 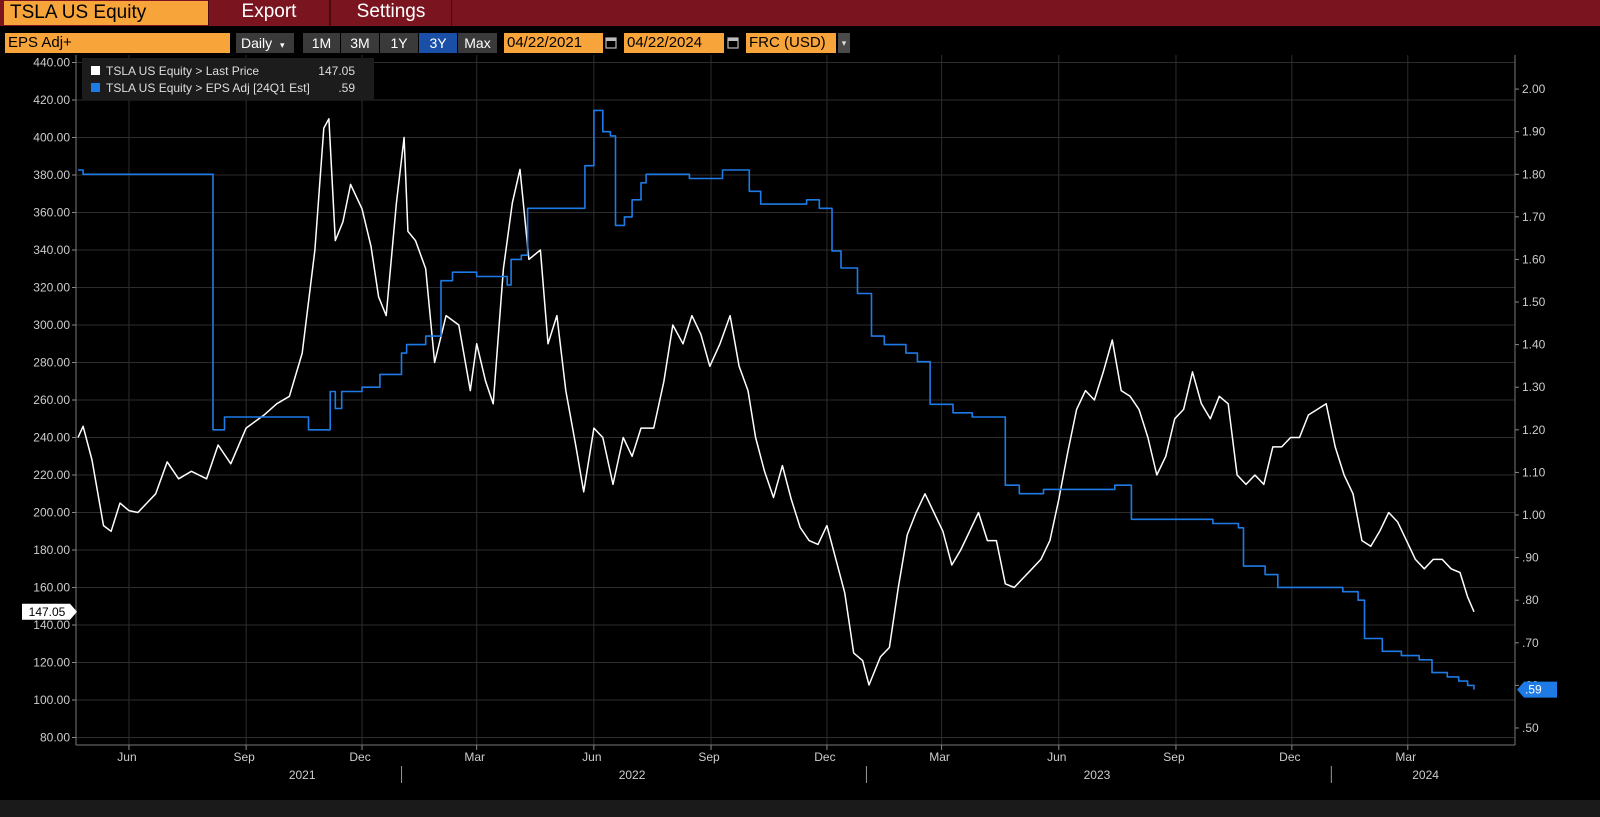 What do you see at coordinates (51, 400) in the screenshot?
I see `left-tick-label: 260.00` at bounding box center [51, 400].